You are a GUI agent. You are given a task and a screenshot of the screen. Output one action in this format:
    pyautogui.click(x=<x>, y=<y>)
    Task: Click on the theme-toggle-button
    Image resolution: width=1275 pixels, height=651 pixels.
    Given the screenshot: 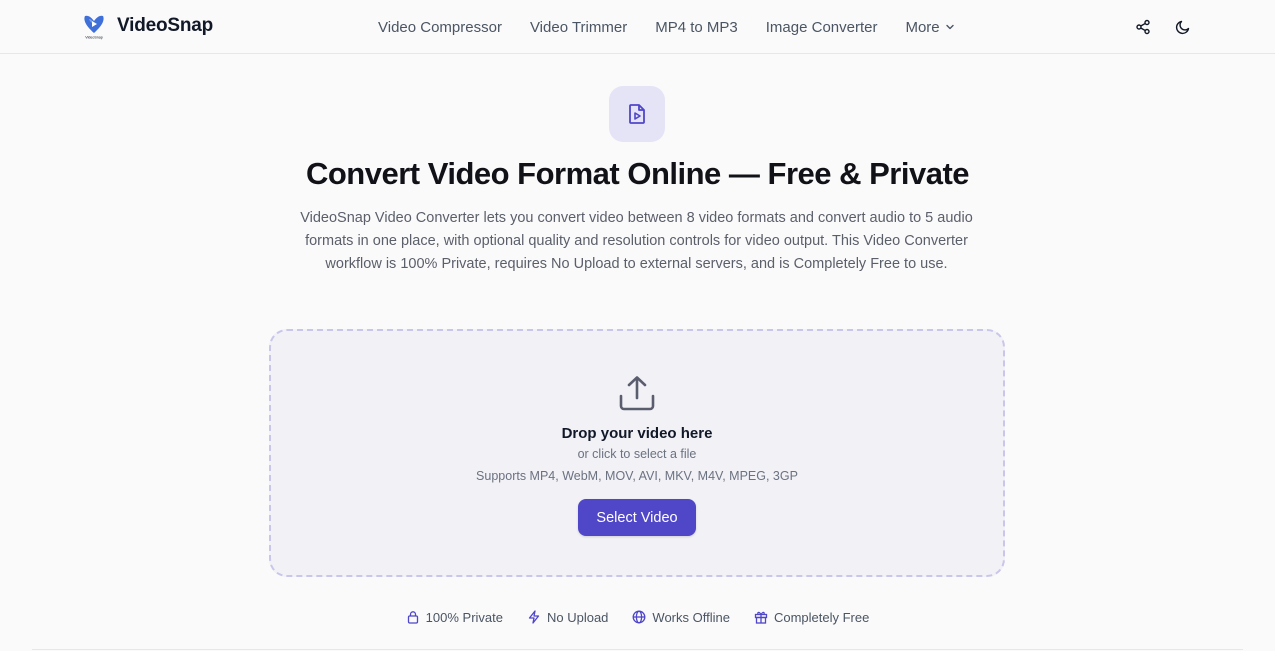 What is the action you would take?
    pyautogui.click(x=1183, y=27)
    